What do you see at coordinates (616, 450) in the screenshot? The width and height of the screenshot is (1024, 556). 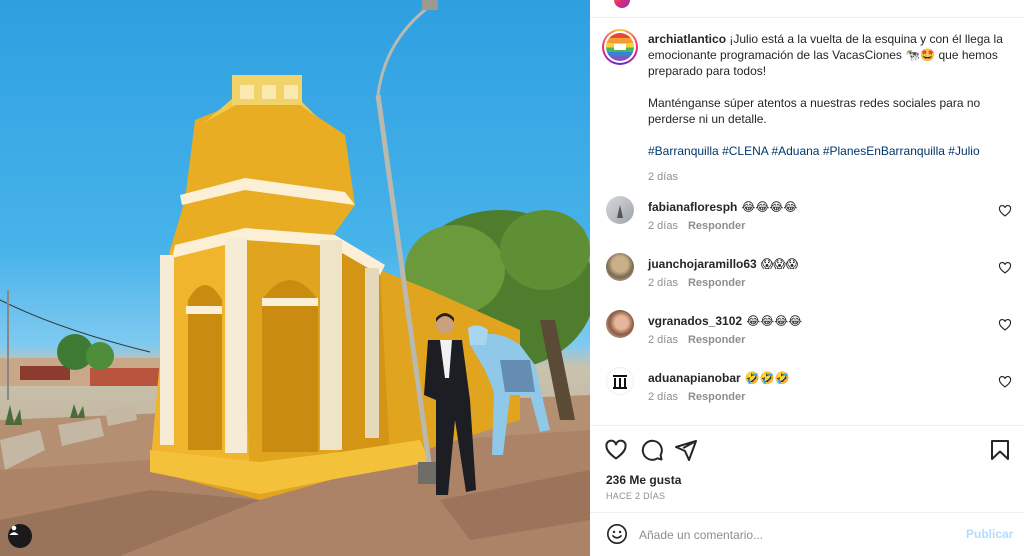 I see `heart-icon` at bounding box center [616, 450].